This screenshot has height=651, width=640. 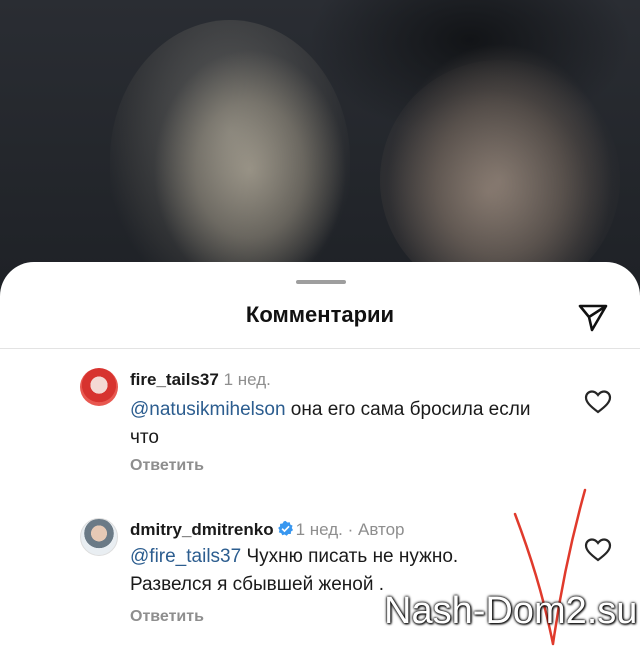 I want to click on comment-mention: @natusikmihelson, so click(x=208, y=409).